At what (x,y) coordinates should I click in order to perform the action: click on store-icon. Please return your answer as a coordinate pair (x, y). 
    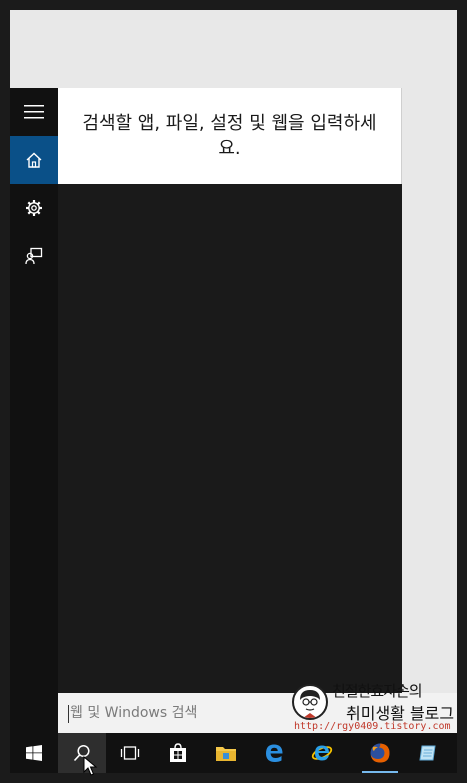
    Looking at the image, I should click on (178, 752).